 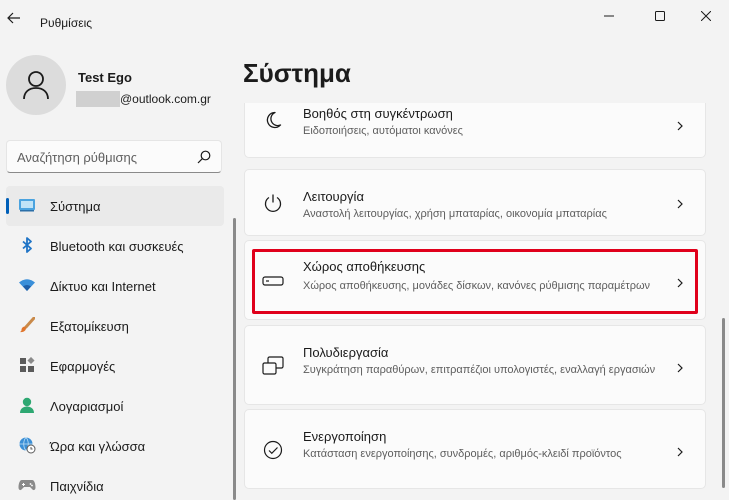 What do you see at coordinates (204, 157) in the screenshot?
I see `search-icon` at bounding box center [204, 157].